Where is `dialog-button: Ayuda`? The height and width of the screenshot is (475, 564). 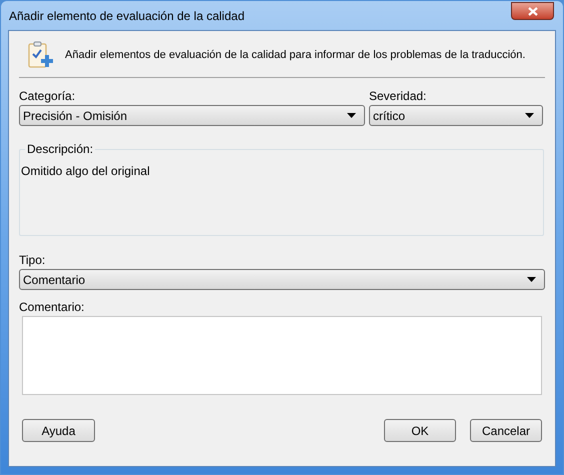
dialog-button: Ayuda is located at coordinates (58, 430).